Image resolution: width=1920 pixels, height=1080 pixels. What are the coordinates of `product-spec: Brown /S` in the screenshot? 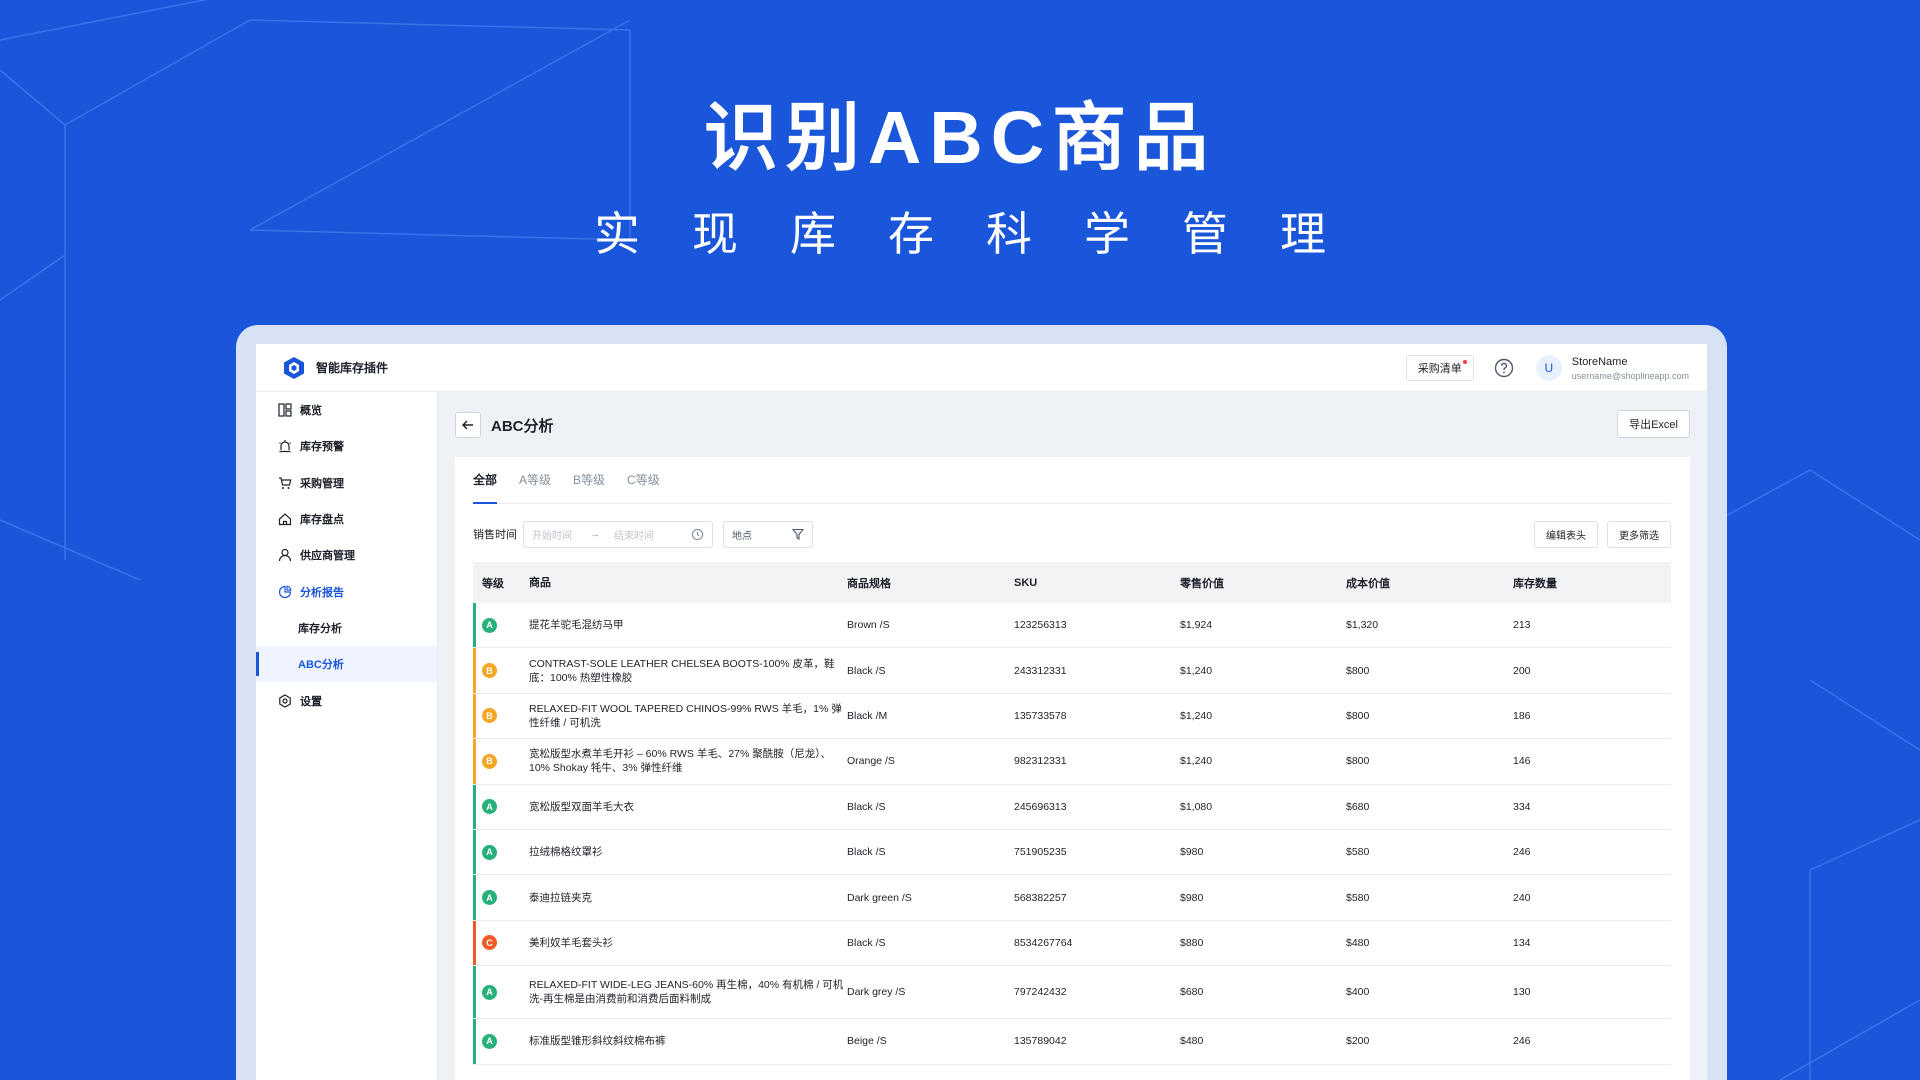 It's located at (868, 625).